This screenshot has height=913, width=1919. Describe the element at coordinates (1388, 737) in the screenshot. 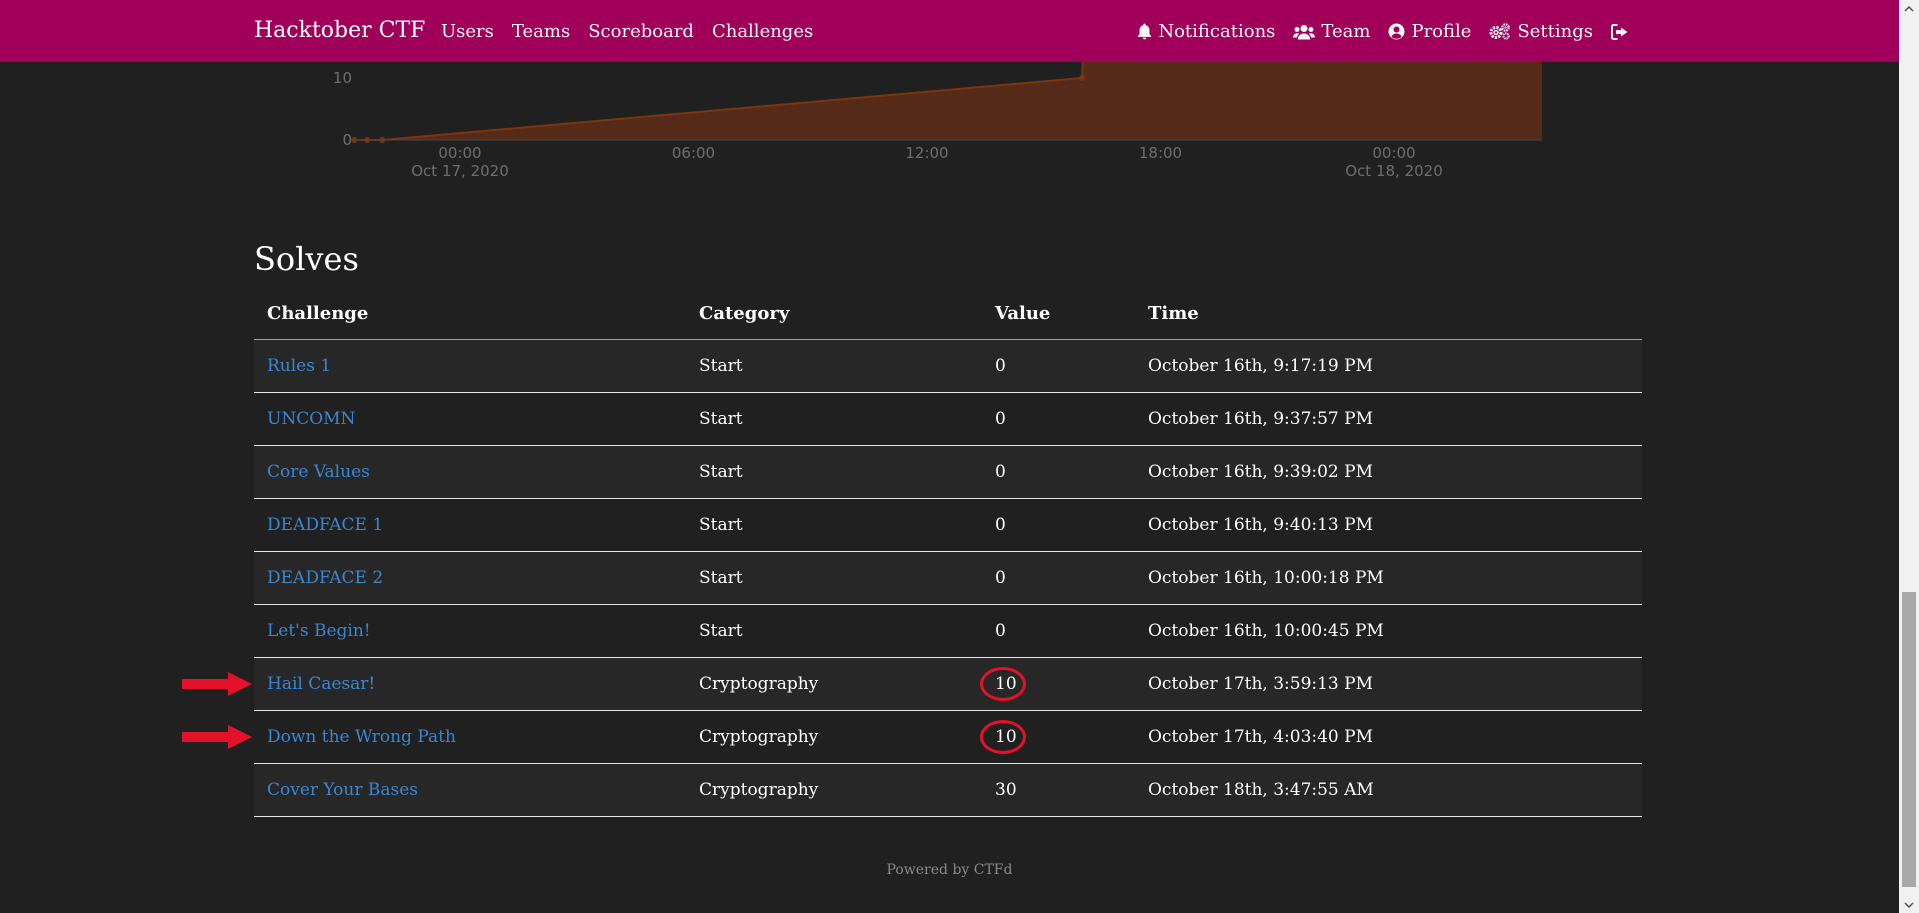

I see `time-cell: October 17th, 4:03:40 PM` at that location.